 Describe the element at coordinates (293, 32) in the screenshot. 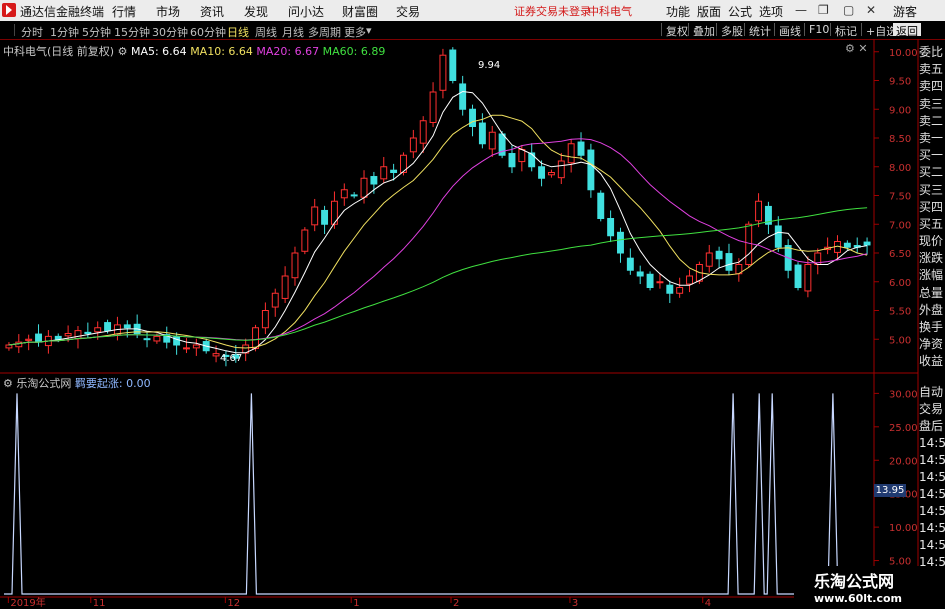

I see `period-monthly: 月线` at that location.